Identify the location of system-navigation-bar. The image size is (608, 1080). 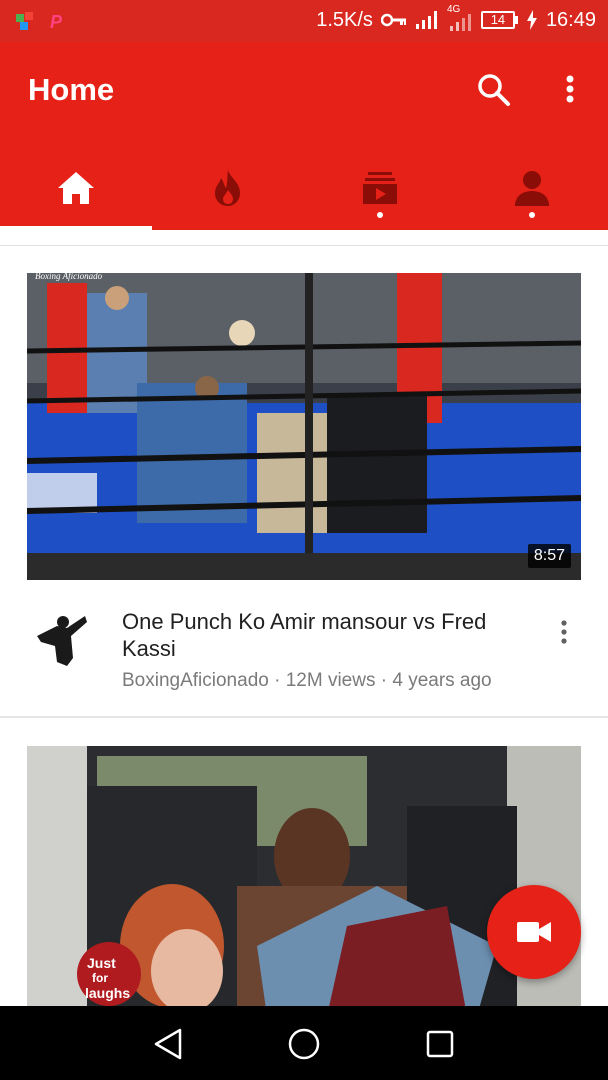
(304, 1043).